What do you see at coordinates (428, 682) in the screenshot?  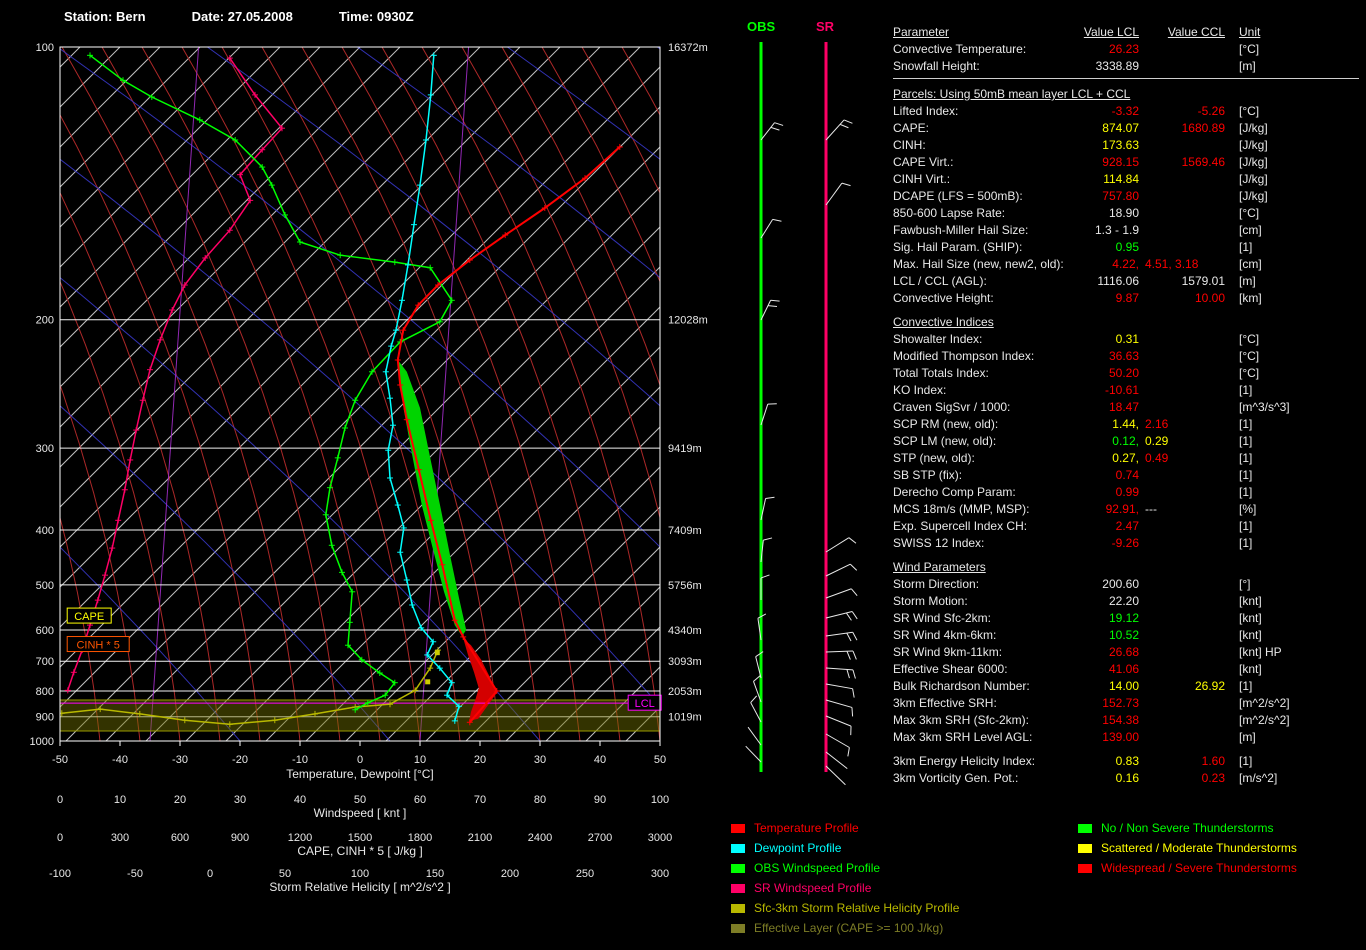 I see `level-marker` at bounding box center [428, 682].